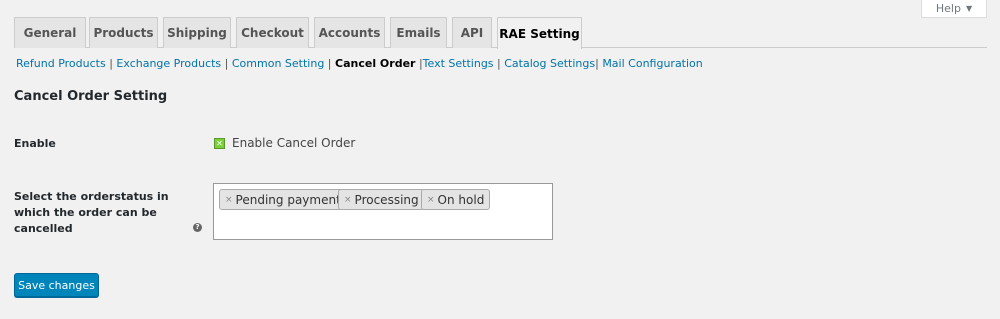  Describe the element at coordinates (948, 8) in the screenshot. I see `help-label: Help` at that location.